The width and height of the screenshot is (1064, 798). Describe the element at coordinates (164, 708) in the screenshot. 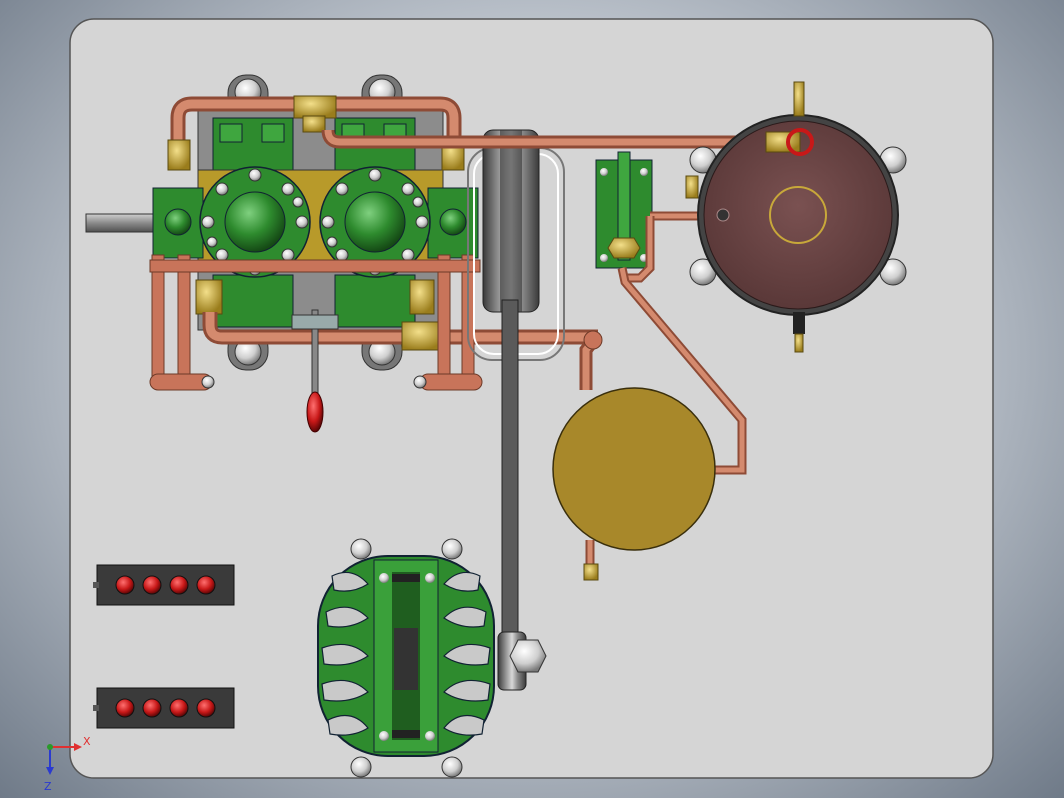

I see `control-strip-bottom` at that location.